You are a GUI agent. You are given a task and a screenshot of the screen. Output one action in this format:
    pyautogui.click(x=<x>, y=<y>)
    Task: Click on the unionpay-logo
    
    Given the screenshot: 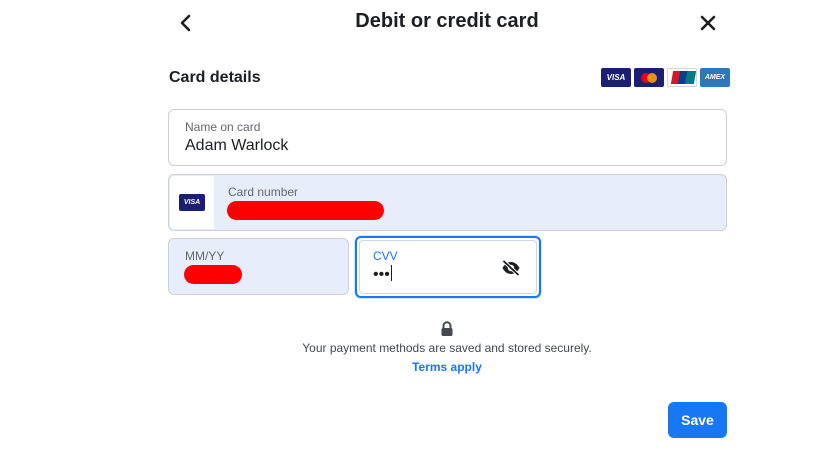 What is the action you would take?
    pyautogui.click(x=682, y=77)
    